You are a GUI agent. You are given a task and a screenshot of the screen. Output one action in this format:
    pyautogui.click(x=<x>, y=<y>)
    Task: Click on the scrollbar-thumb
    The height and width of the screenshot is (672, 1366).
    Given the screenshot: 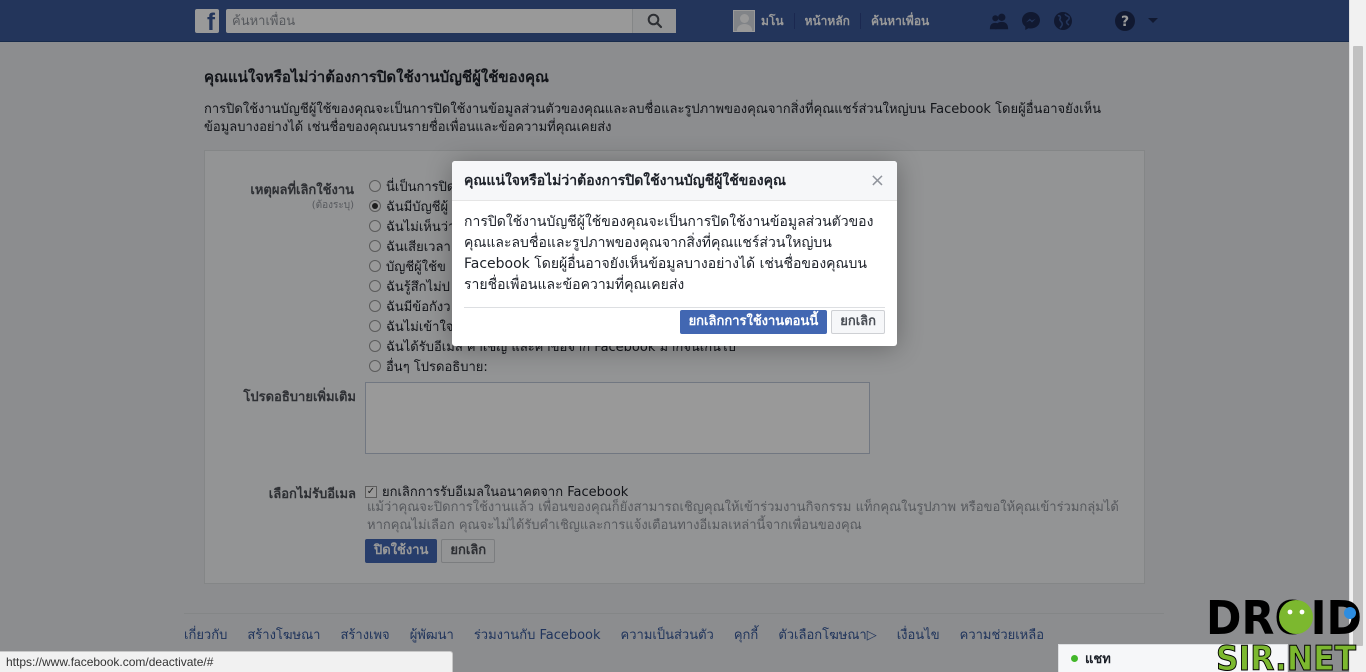 What is the action you would take?
    pyautogui.click(x=1358, y=346)
    